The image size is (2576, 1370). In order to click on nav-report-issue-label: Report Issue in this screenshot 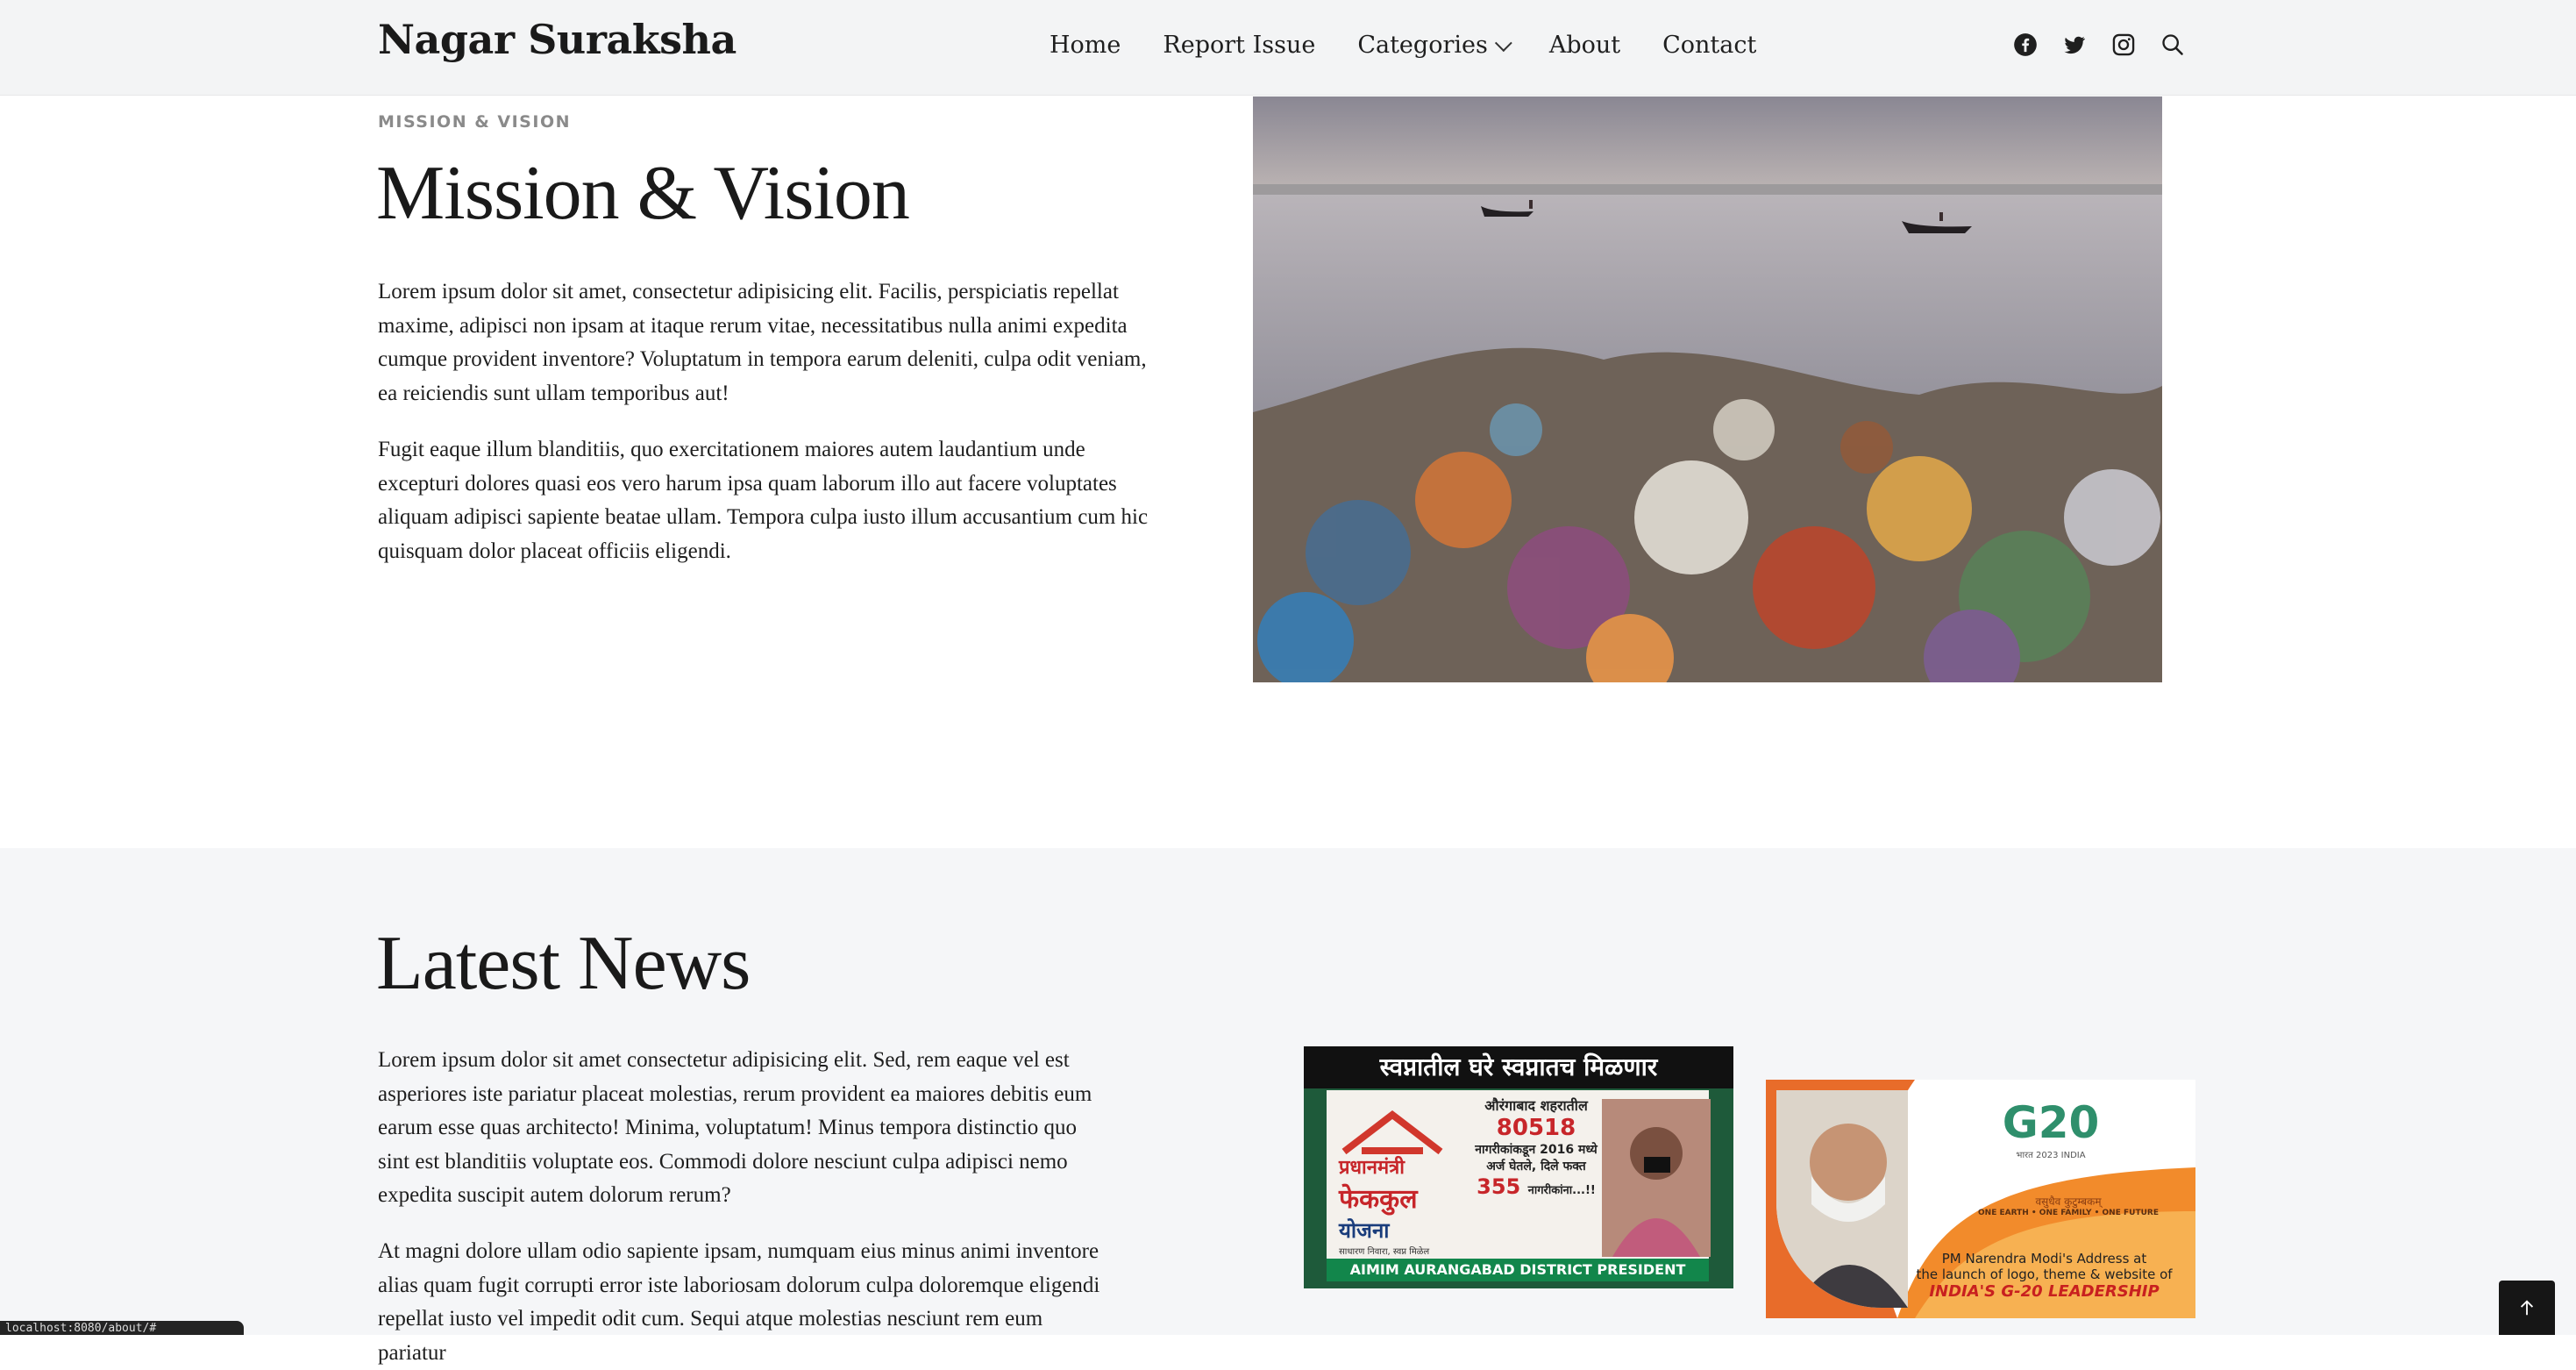, I will do `click(1239, 46)`.